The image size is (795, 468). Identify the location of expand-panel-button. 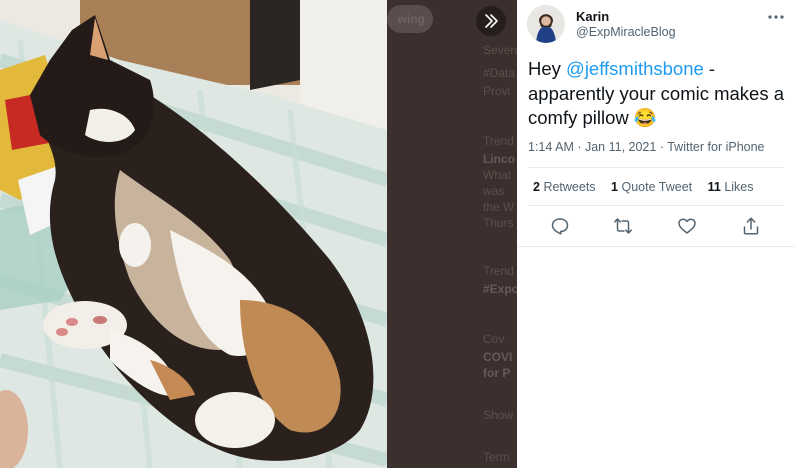
(491, 21).